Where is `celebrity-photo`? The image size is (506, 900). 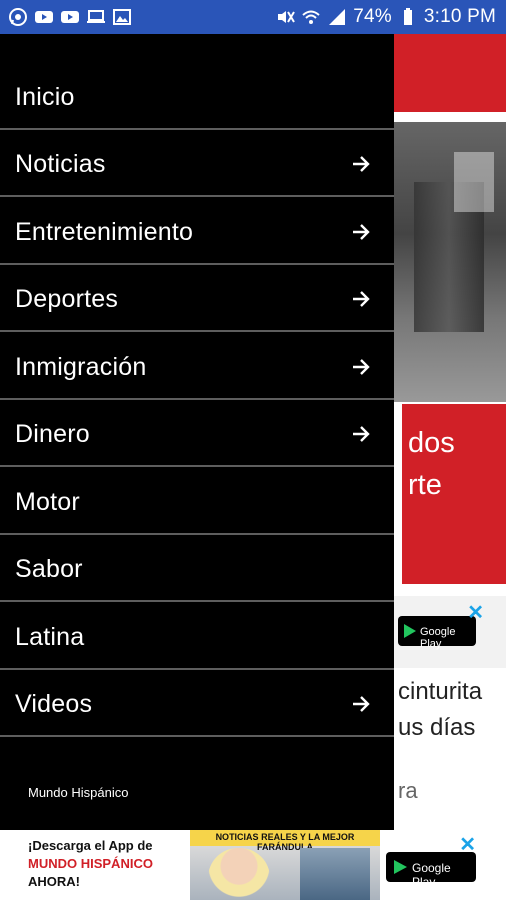
celebrity-photo is located at coordinates (239, 874).